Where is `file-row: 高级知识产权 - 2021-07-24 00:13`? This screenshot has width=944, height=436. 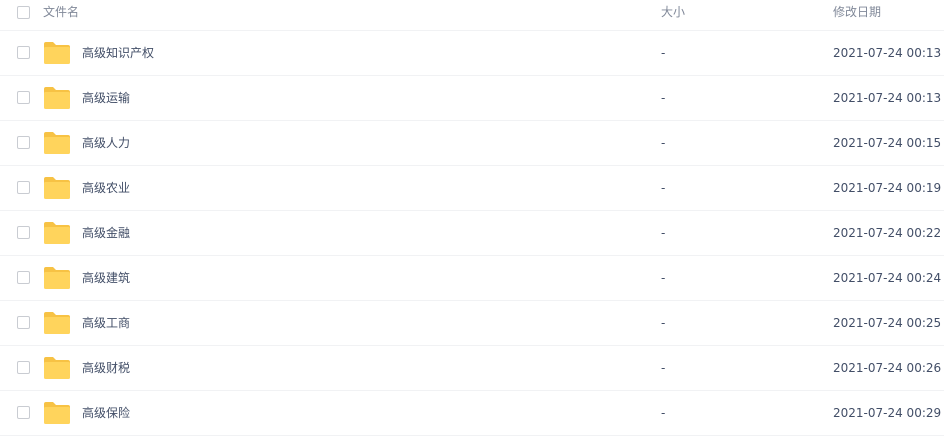
file-row: 高级知识产权 - 2021-07-24 00:13 is located at coordinates (472, 53).